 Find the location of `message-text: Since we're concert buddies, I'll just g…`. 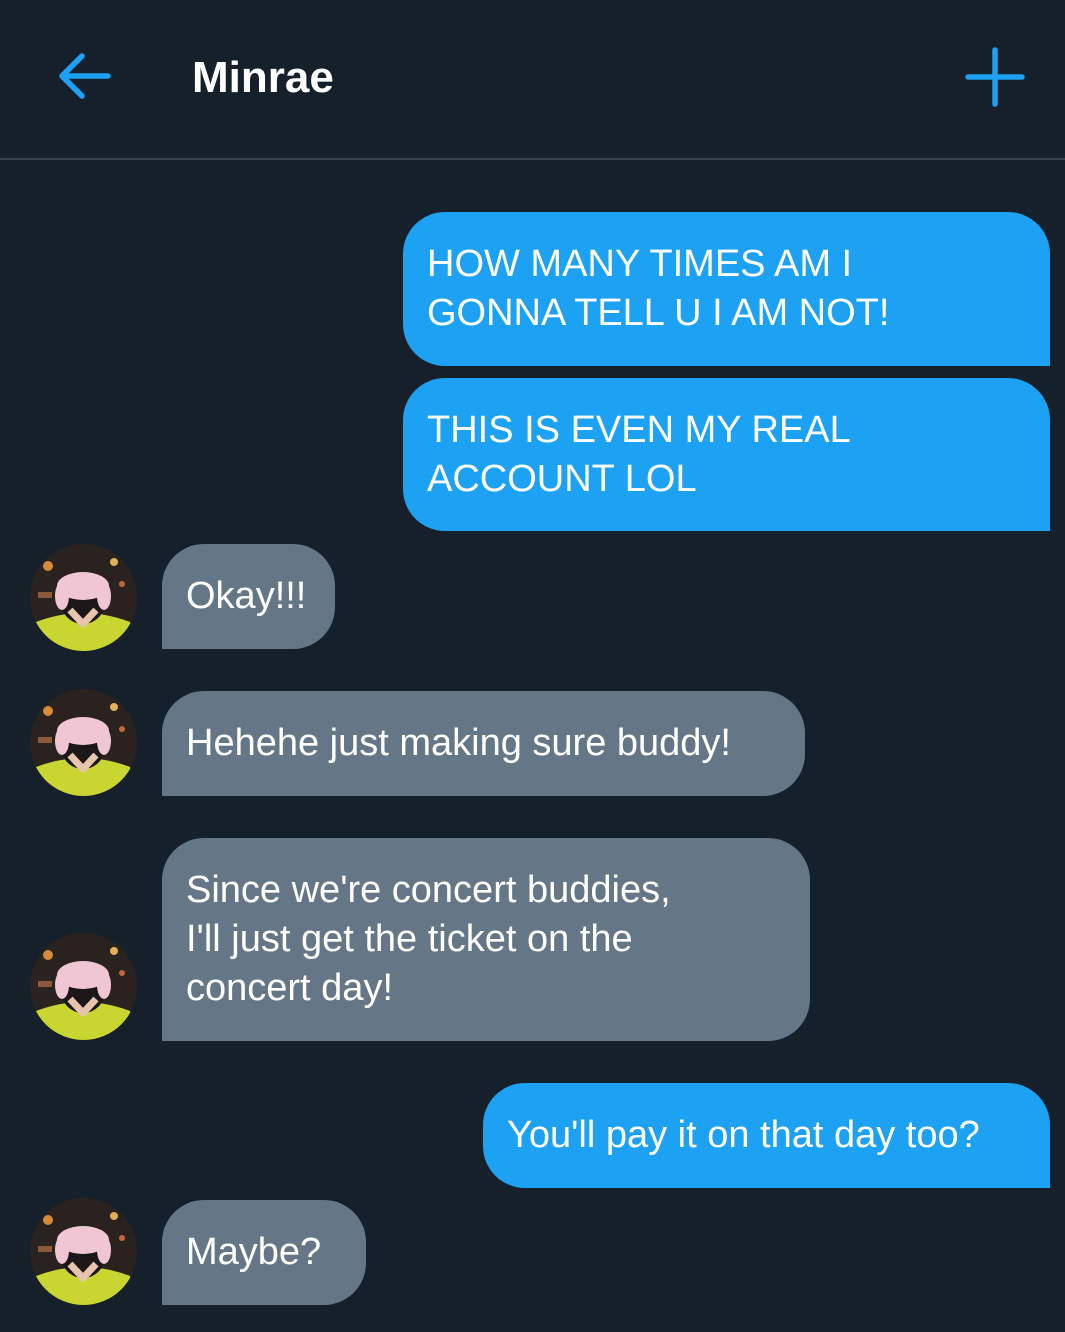

message-text: Since we're concert buddies, I'll just g… is located at coordinates (428, 939).